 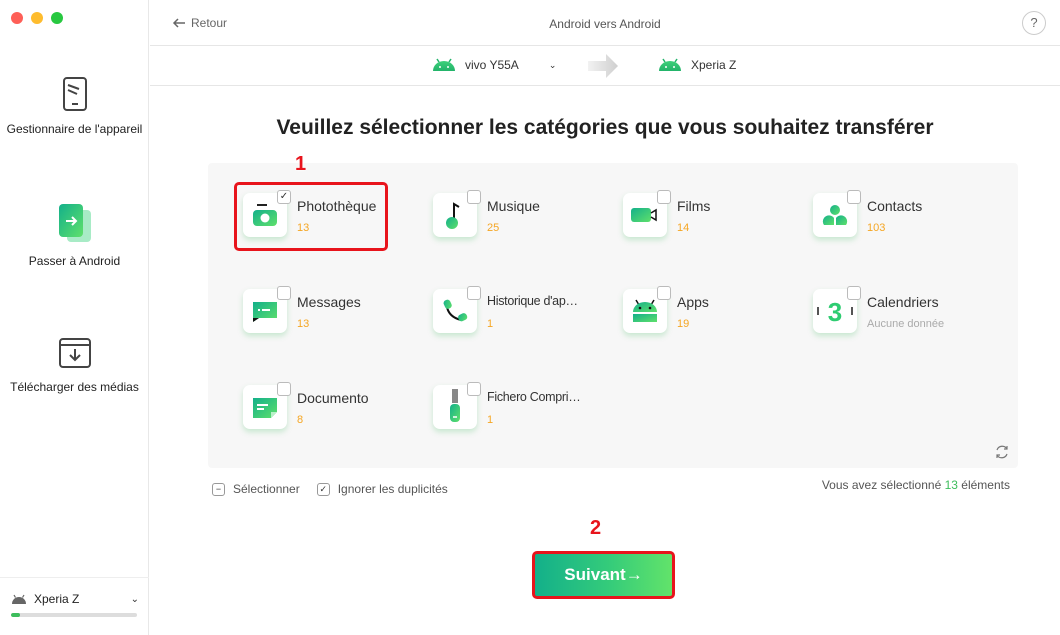 What do you see at coordinates (329, 302) in the screenshot?
I see `category-label: Messages` at bounding box center [329, 302].